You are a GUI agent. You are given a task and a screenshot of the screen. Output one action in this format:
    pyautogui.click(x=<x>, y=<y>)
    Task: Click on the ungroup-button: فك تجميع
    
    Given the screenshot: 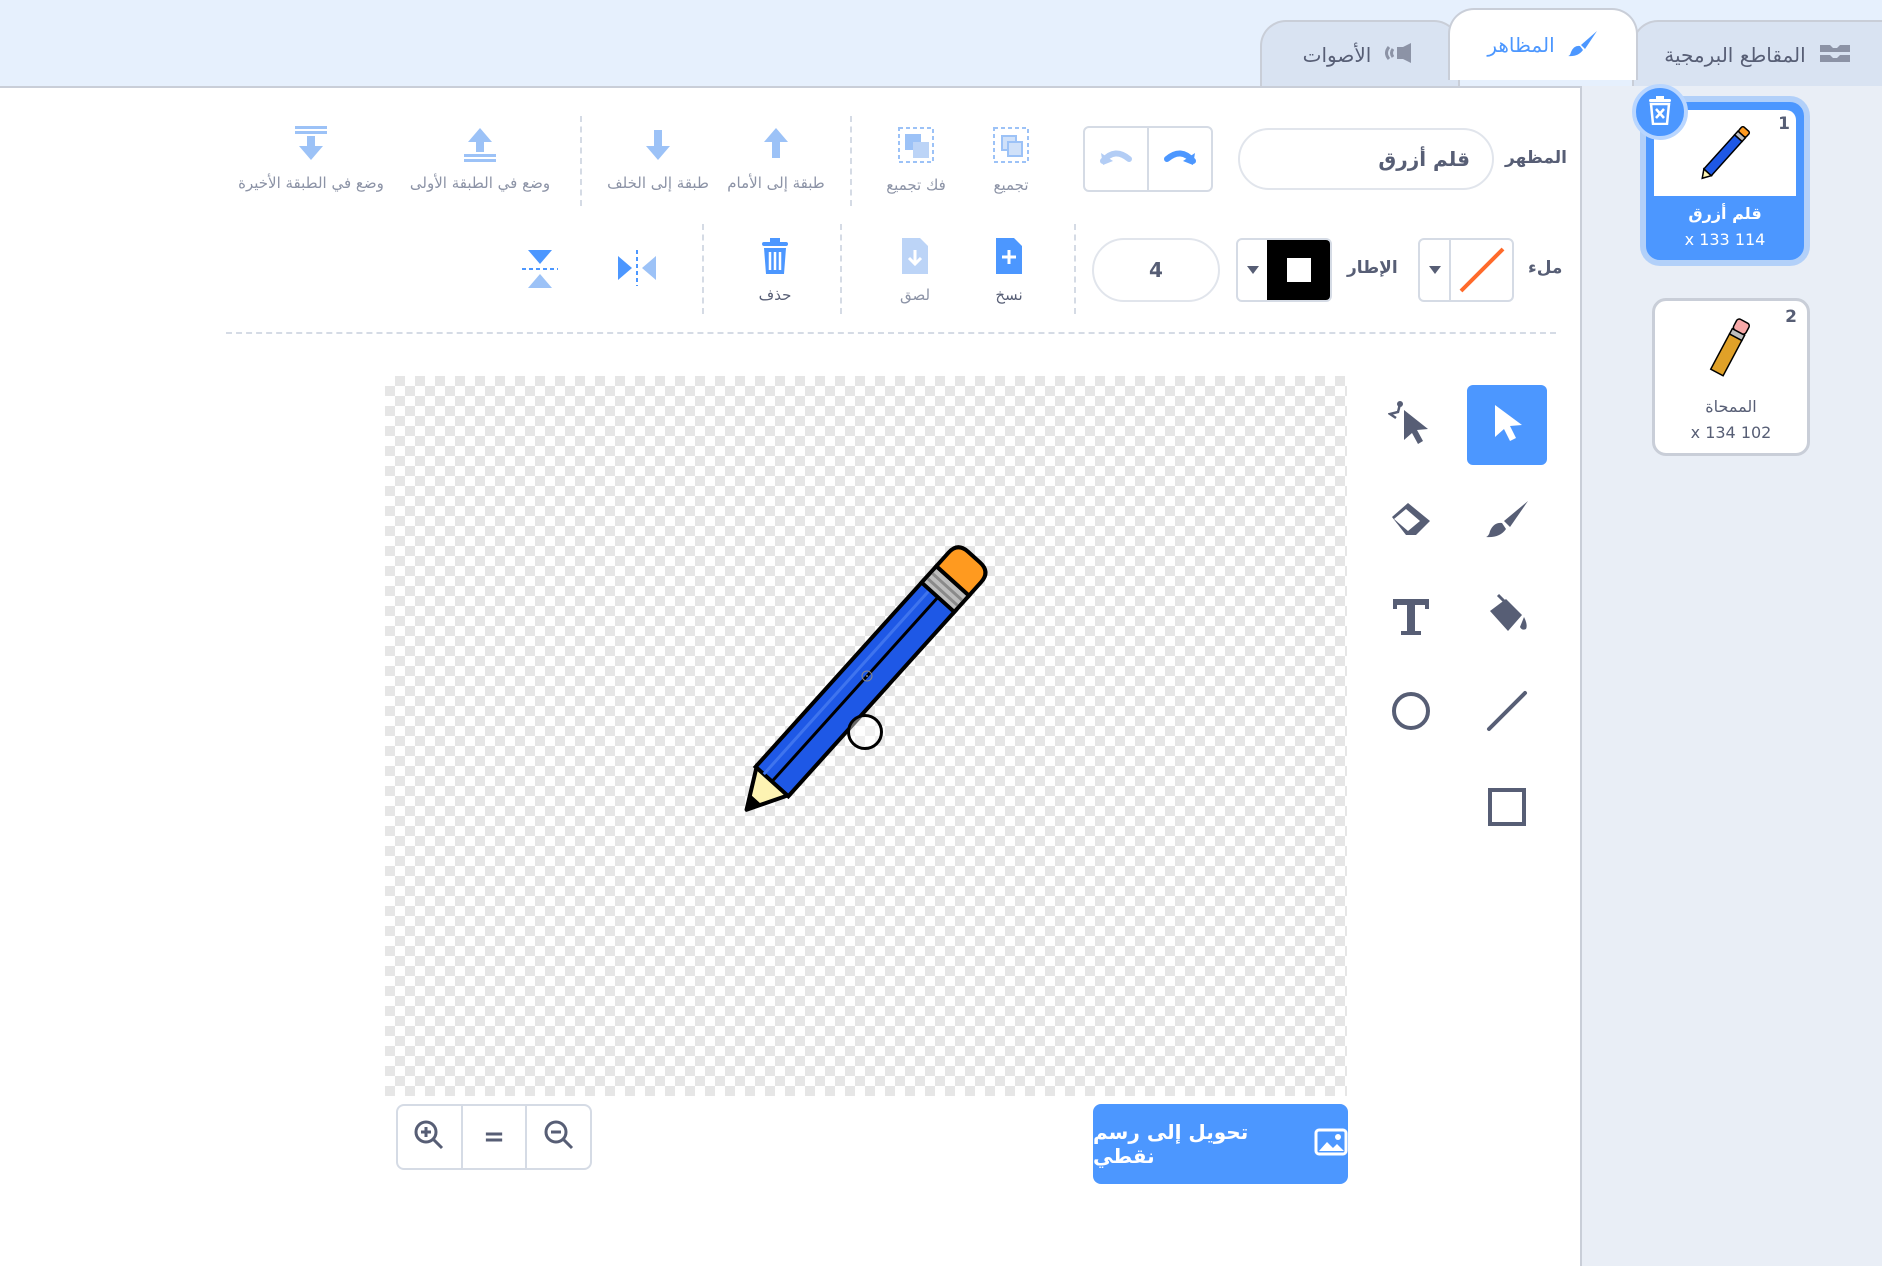 What is the action you would take?
    pyautogui.click(x=916, y=159)
    